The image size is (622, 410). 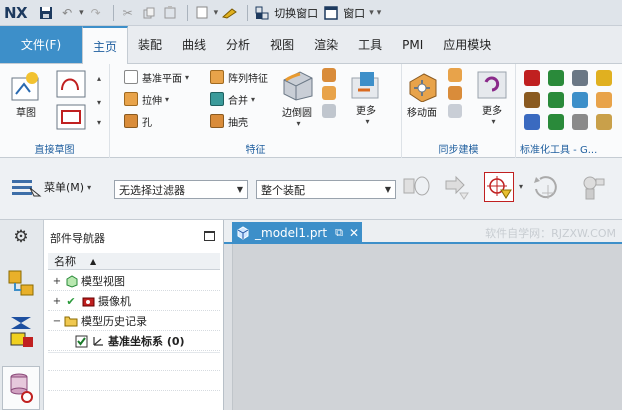 I want to click on rectangle-dropdown-icon: ▾, so click(x=99, y=102).